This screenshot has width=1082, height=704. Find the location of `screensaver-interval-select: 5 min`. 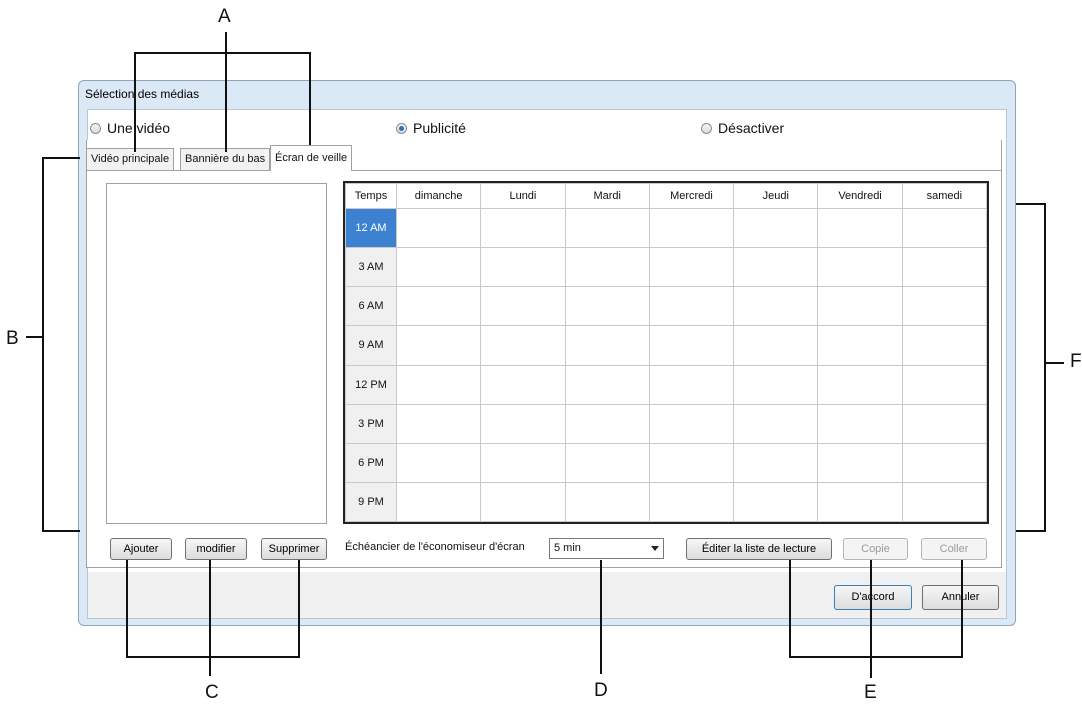

screensaver-interval-select: 5 min is located at coordinates (606, 548).